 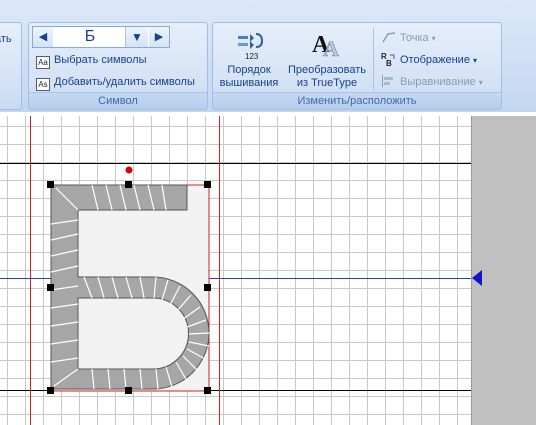 I want to click on current-symbol-value: Б, so click(x=90, y=37).